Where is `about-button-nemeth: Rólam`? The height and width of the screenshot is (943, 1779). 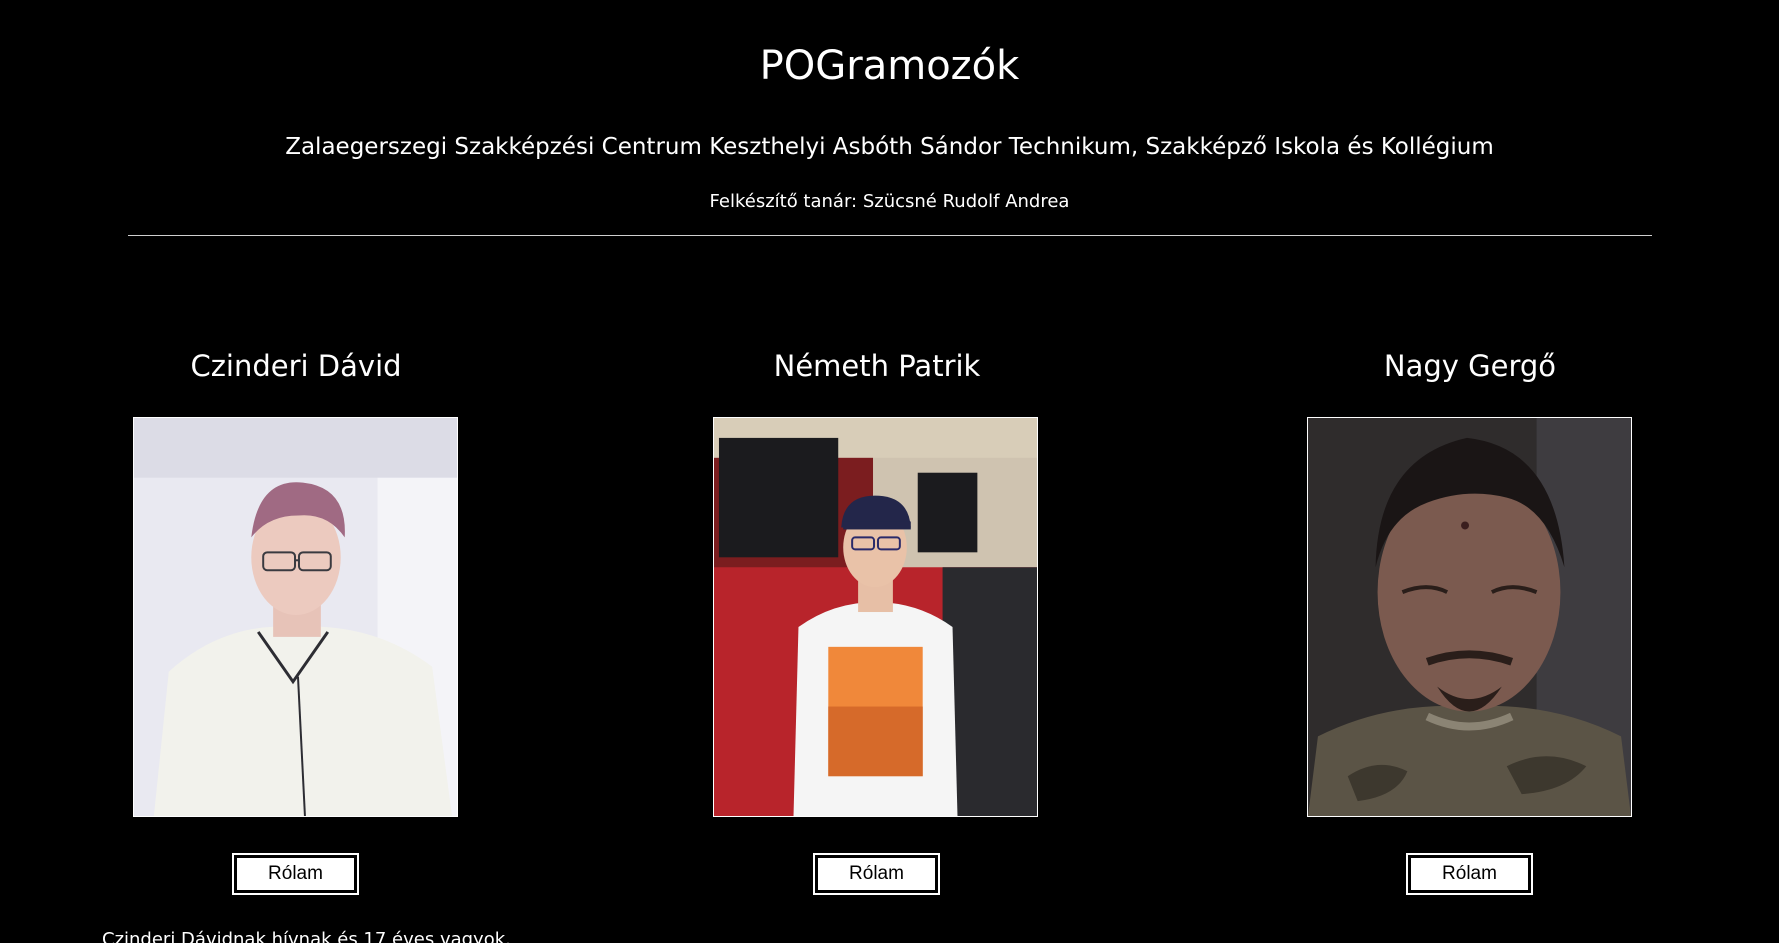 about-button-nemeth: Rólam is located at coordinates (876, 874).